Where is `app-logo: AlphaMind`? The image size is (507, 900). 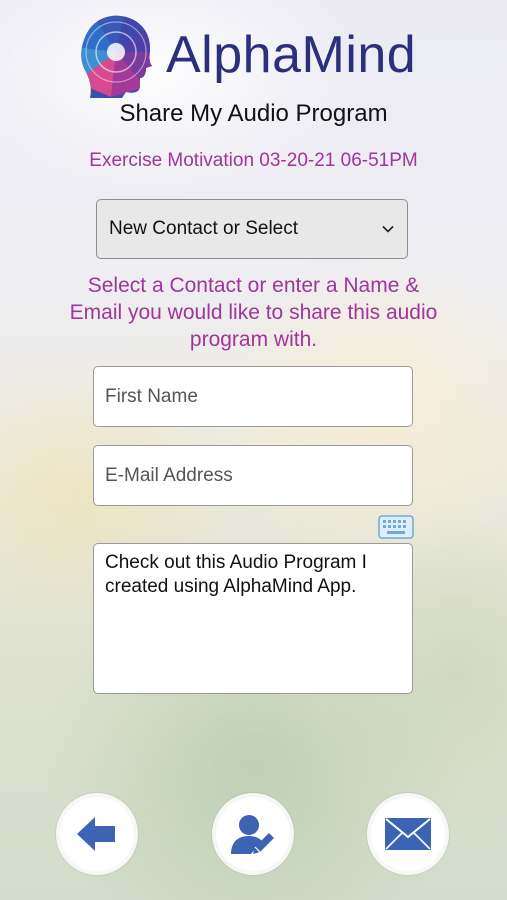
app-logo: AlphaMind is located at coordinates (247, 55).